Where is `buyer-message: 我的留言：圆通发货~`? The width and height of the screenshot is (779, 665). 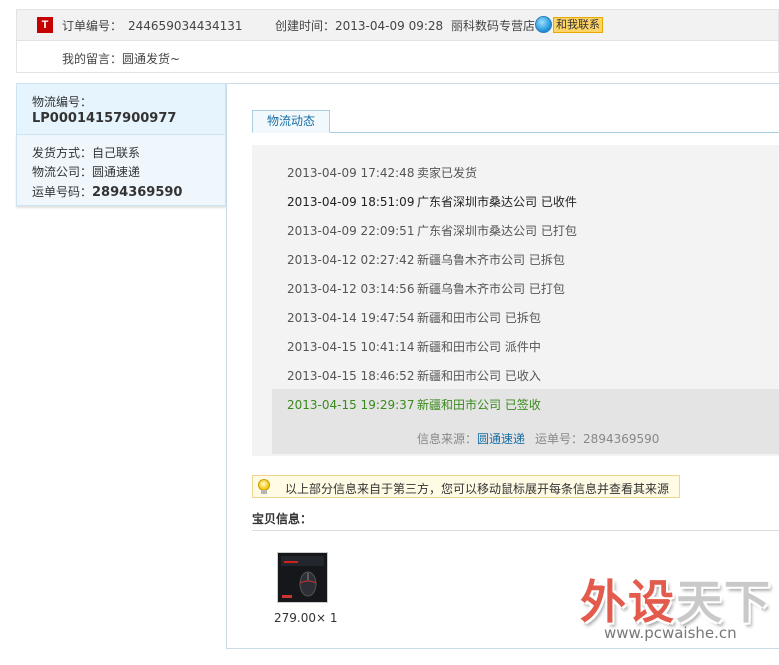 buyer-message: 我的留言：圆通发货~ is located at coordinates (121, 58).